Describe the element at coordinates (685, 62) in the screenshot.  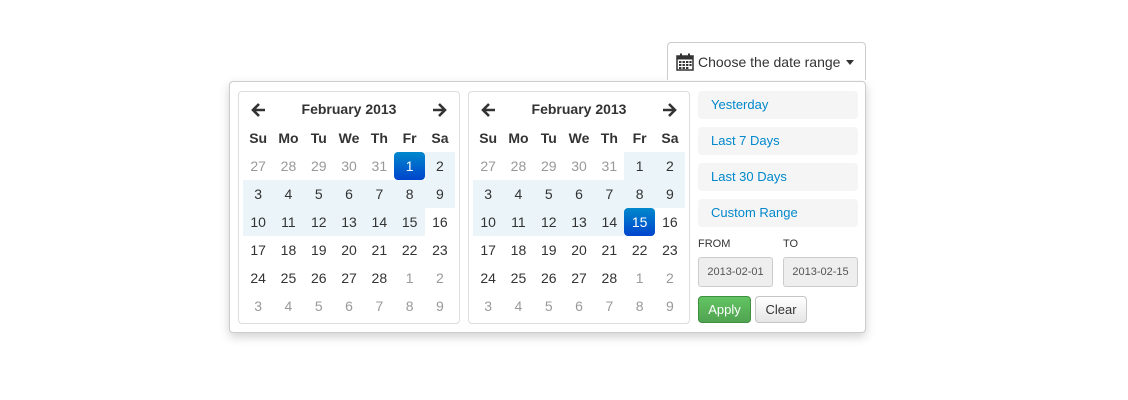
I see `calendar-icon` at that location.